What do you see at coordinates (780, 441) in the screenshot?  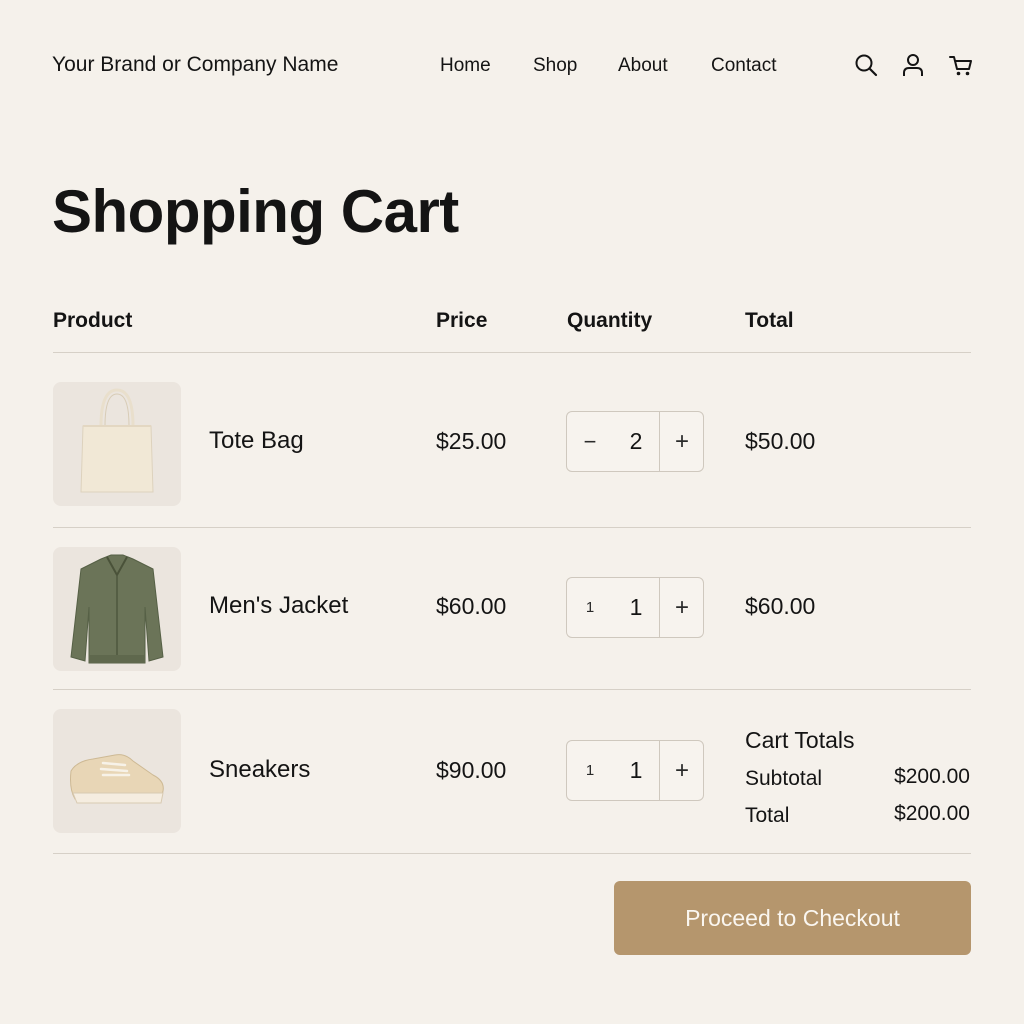 I see `row-total: $50.00` at bounding box center [780, 441].